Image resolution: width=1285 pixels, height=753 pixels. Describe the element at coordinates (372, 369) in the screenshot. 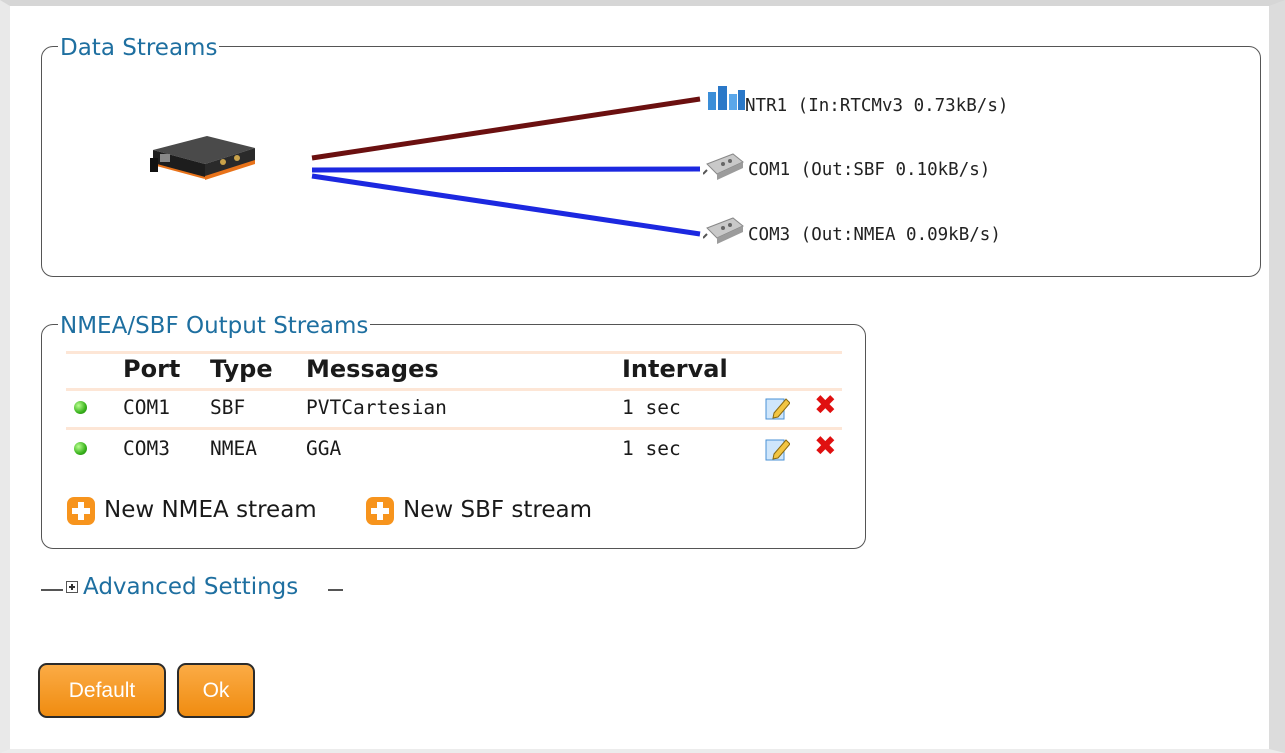

I see `column-header-messages: Messages` at that location.